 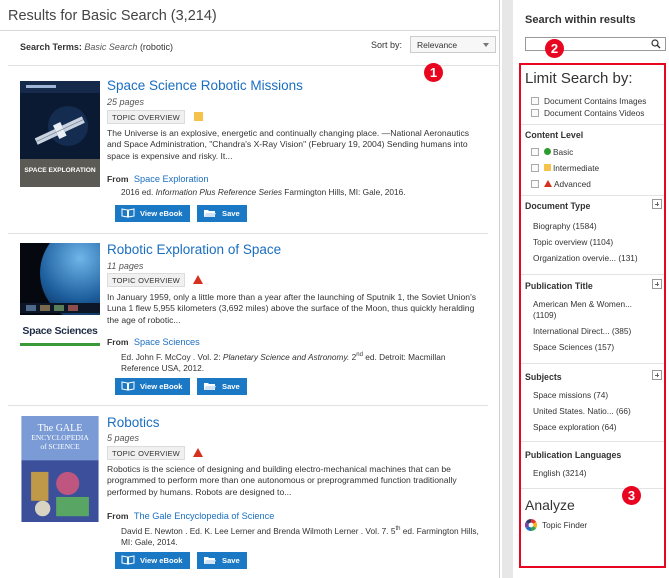 What do you see at coordinates (543, 377) in the screenshot?
I see `subjects-title: Subjects` at bounding box center [543, 377].